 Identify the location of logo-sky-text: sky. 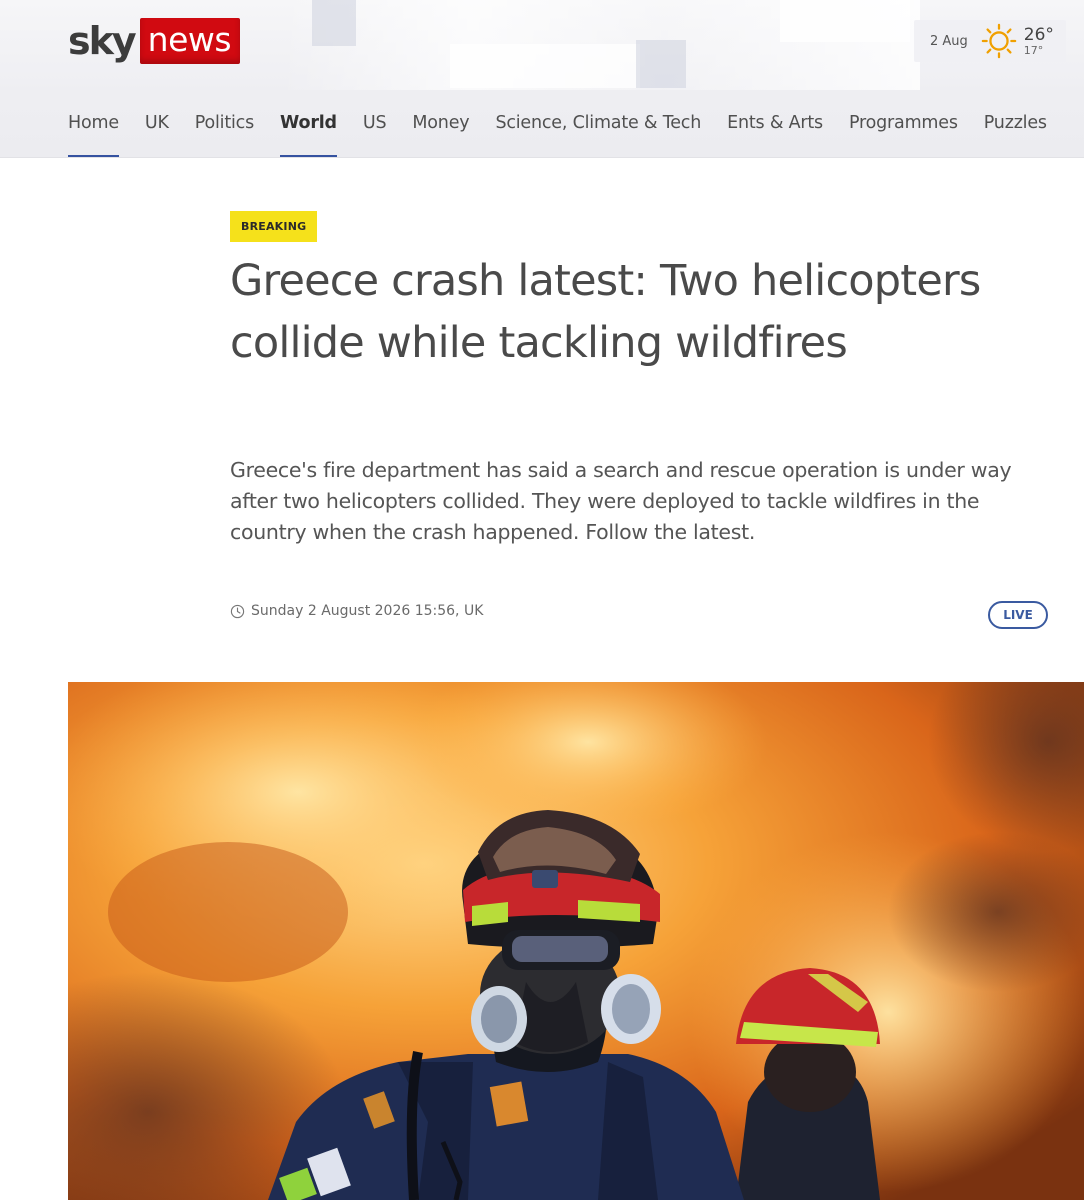
(102, 41).